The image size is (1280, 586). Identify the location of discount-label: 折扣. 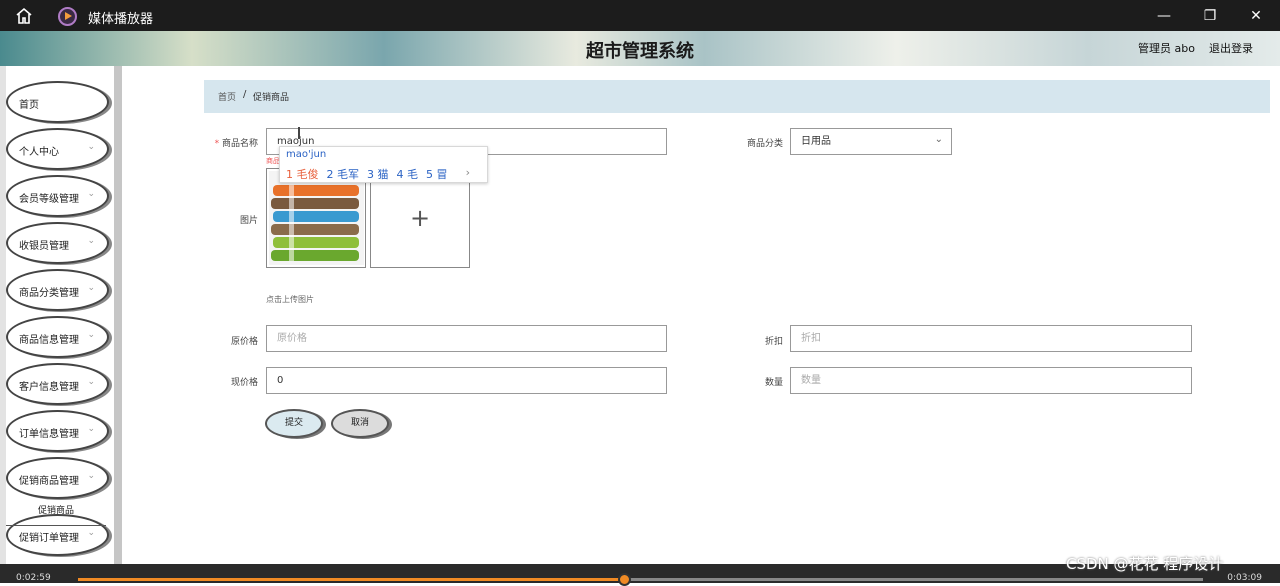
(773, 342).